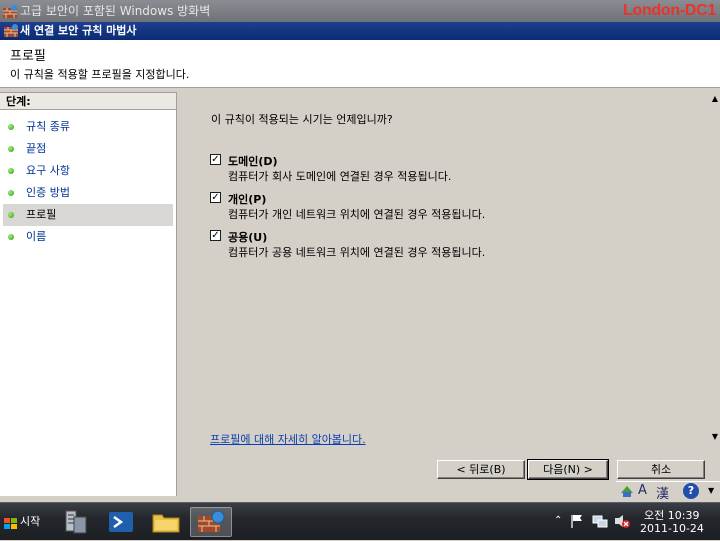  Describe the element at coordinates (88, 101) in the screenshot. I see `steps-header: 단계:` at that location.